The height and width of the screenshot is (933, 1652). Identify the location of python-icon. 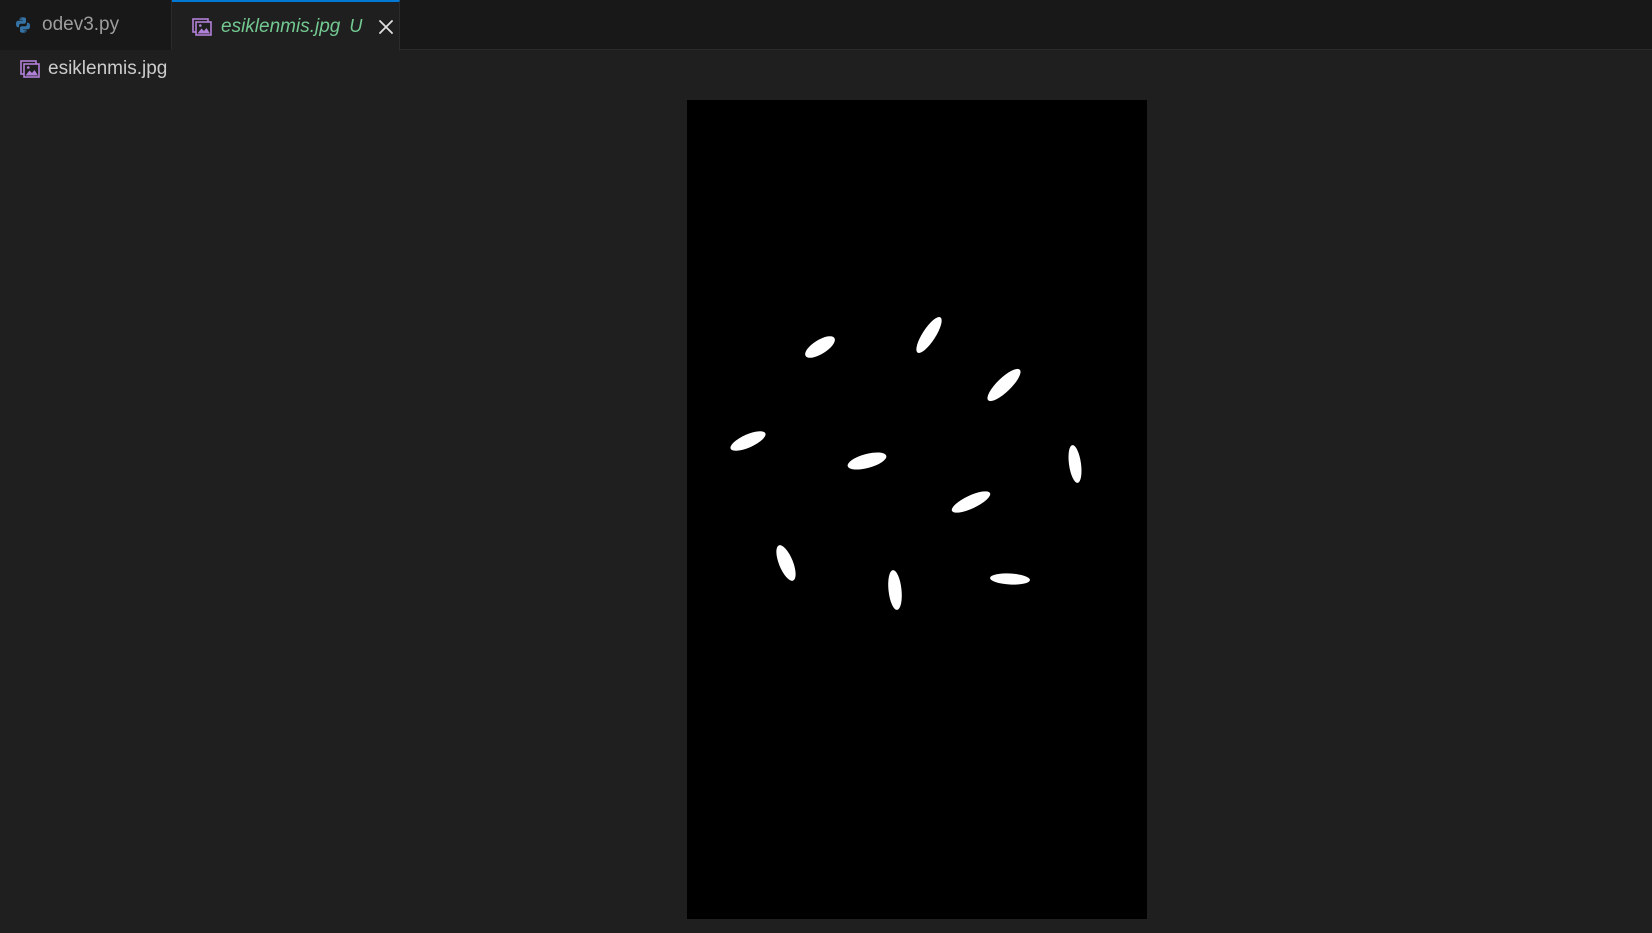
(23, 25).